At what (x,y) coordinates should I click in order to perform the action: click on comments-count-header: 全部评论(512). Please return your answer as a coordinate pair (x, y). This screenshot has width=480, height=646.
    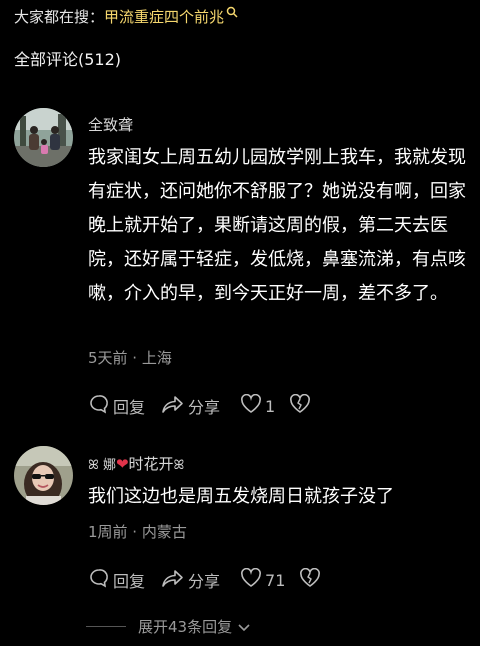
    Looking at the image, I should click on (68, 59).